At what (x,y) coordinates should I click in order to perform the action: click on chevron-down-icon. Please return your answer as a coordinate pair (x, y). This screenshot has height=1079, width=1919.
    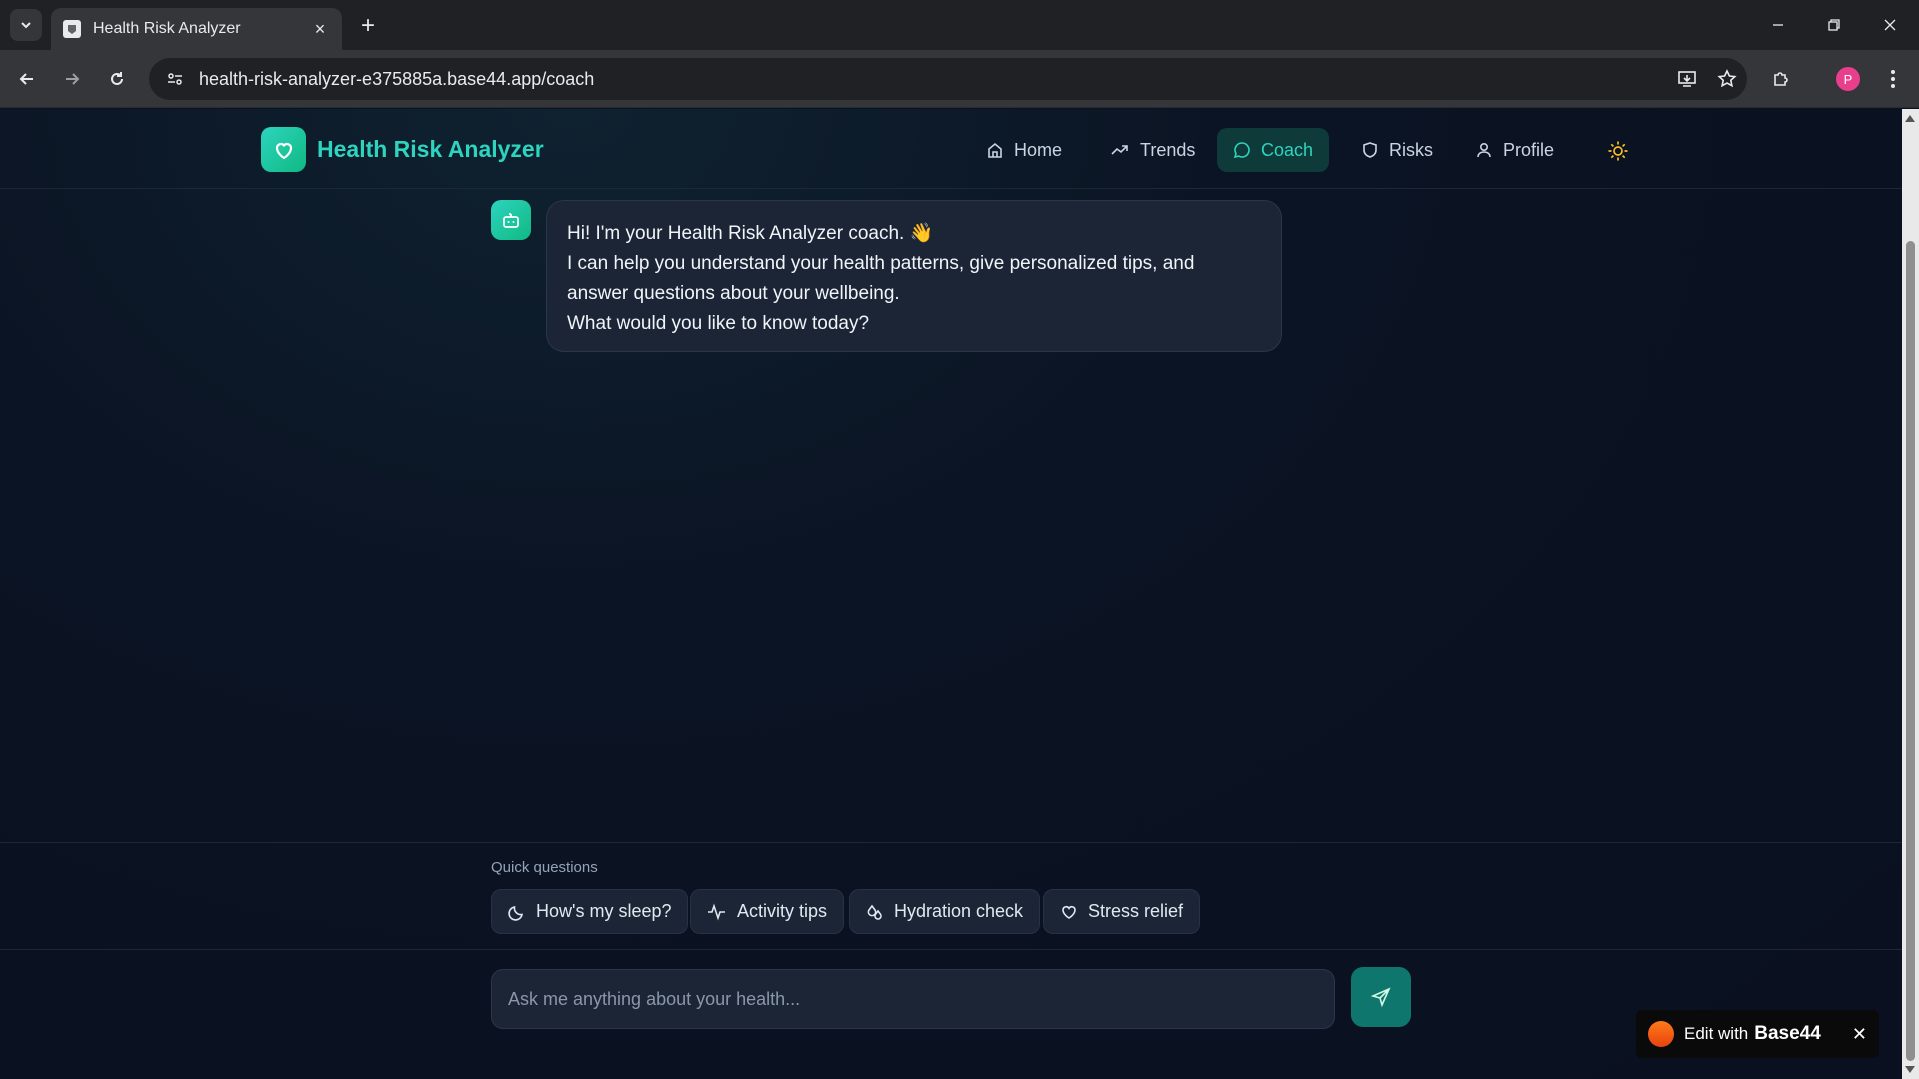
    Looking at the image, I should click on (26, 25).